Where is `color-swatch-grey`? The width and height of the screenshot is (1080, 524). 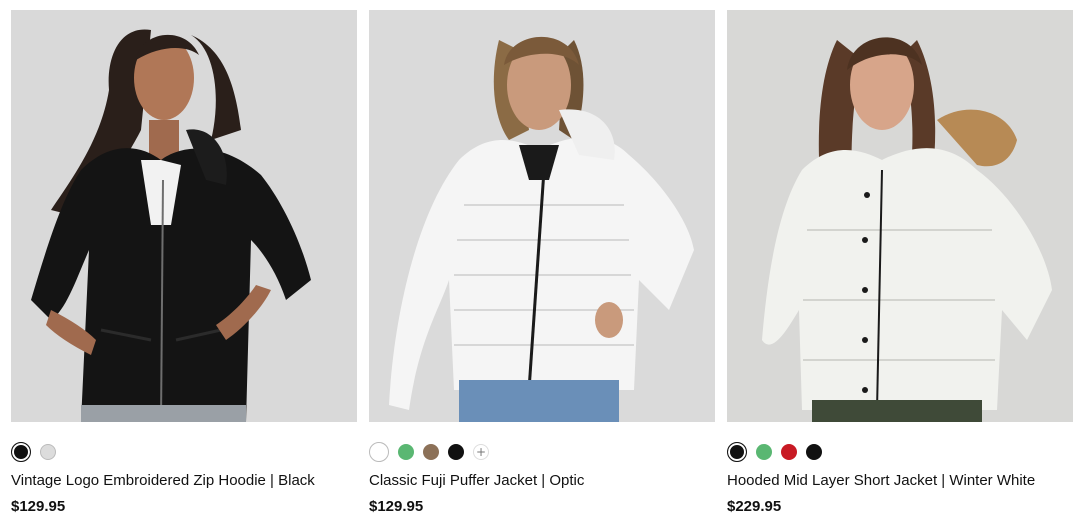
color-swatch-grey is located at coordinates (48, 452).